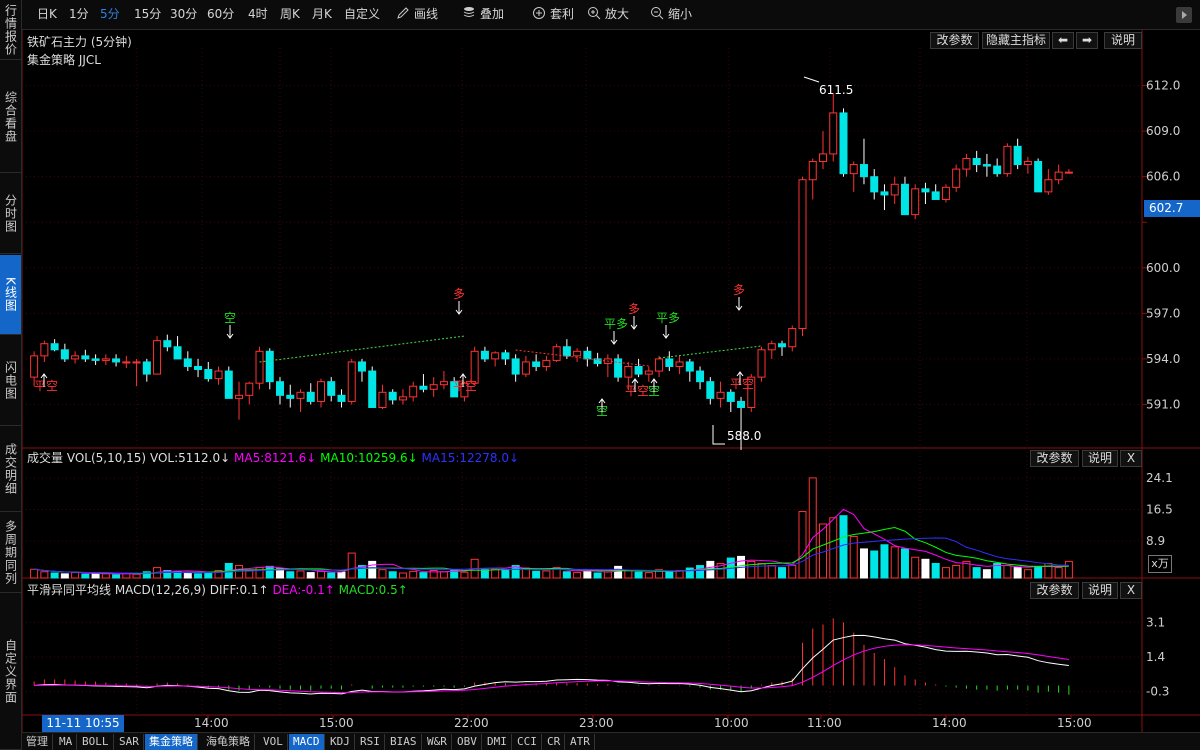 This screenshot has width=1200, height=750. Describe the element at coordinates (1123, 40) in the screenshot. I see `main-help-button: 说明` at that location.